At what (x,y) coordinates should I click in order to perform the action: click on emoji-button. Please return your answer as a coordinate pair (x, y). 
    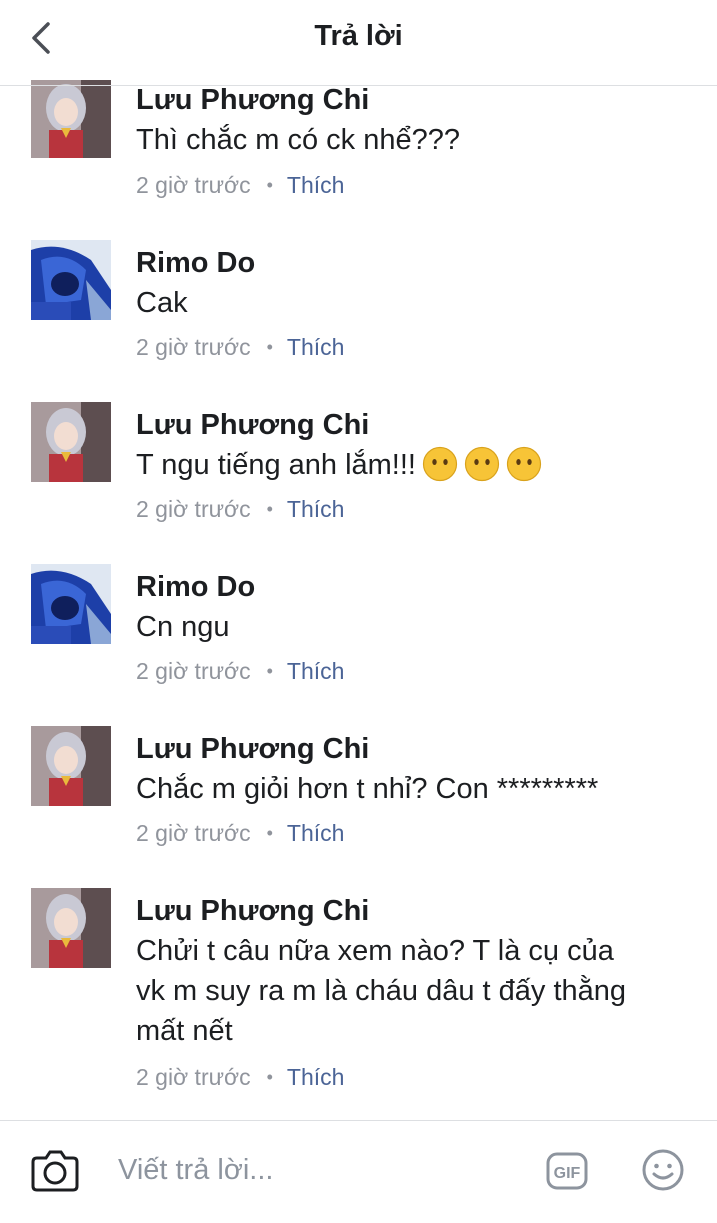
    Looking at the image, I should click on (663, 1170).